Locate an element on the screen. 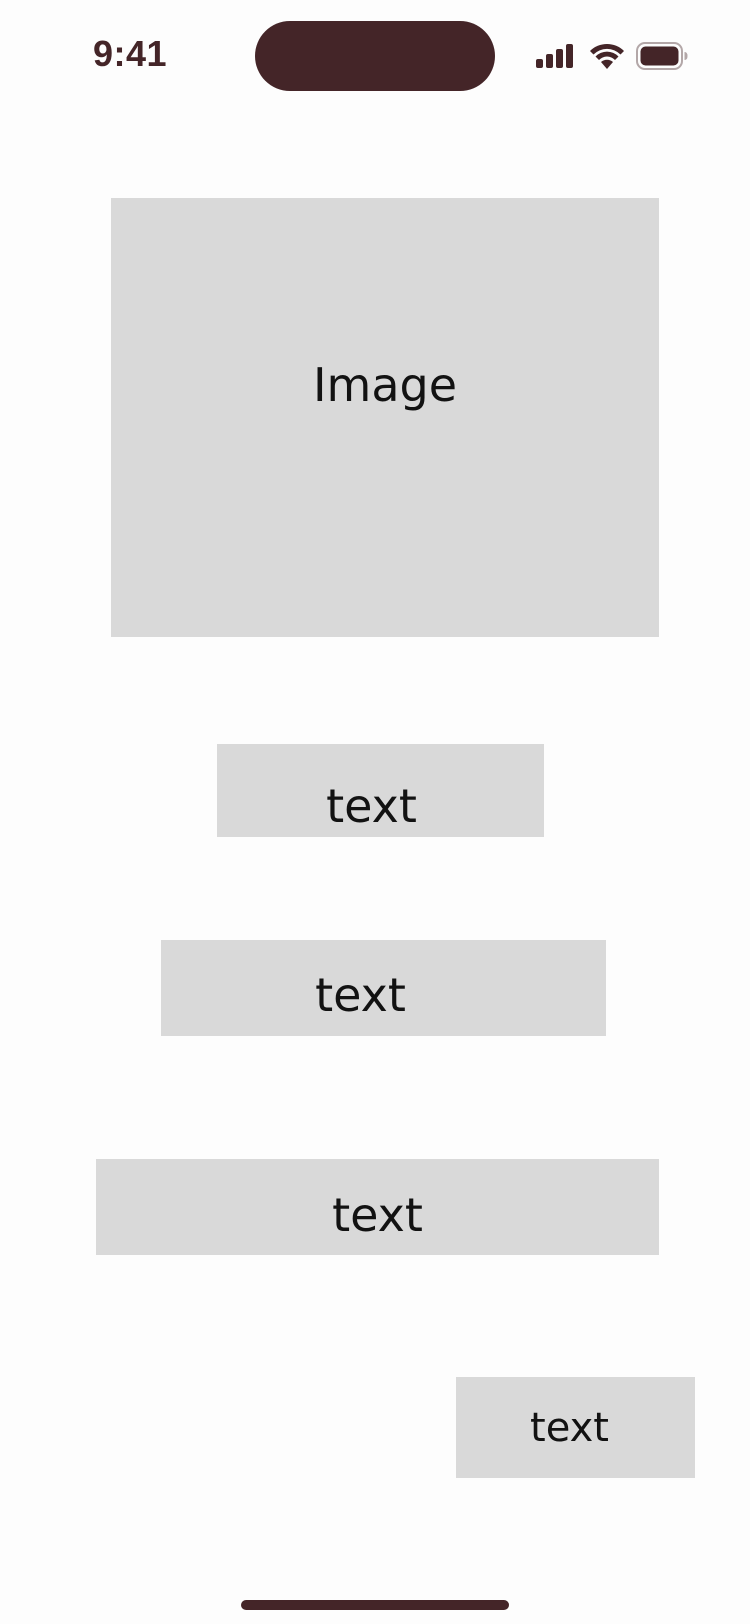 The width and height of the screenshot is (750, 1624). text-block-1: text is located at coordinates (380, 790).